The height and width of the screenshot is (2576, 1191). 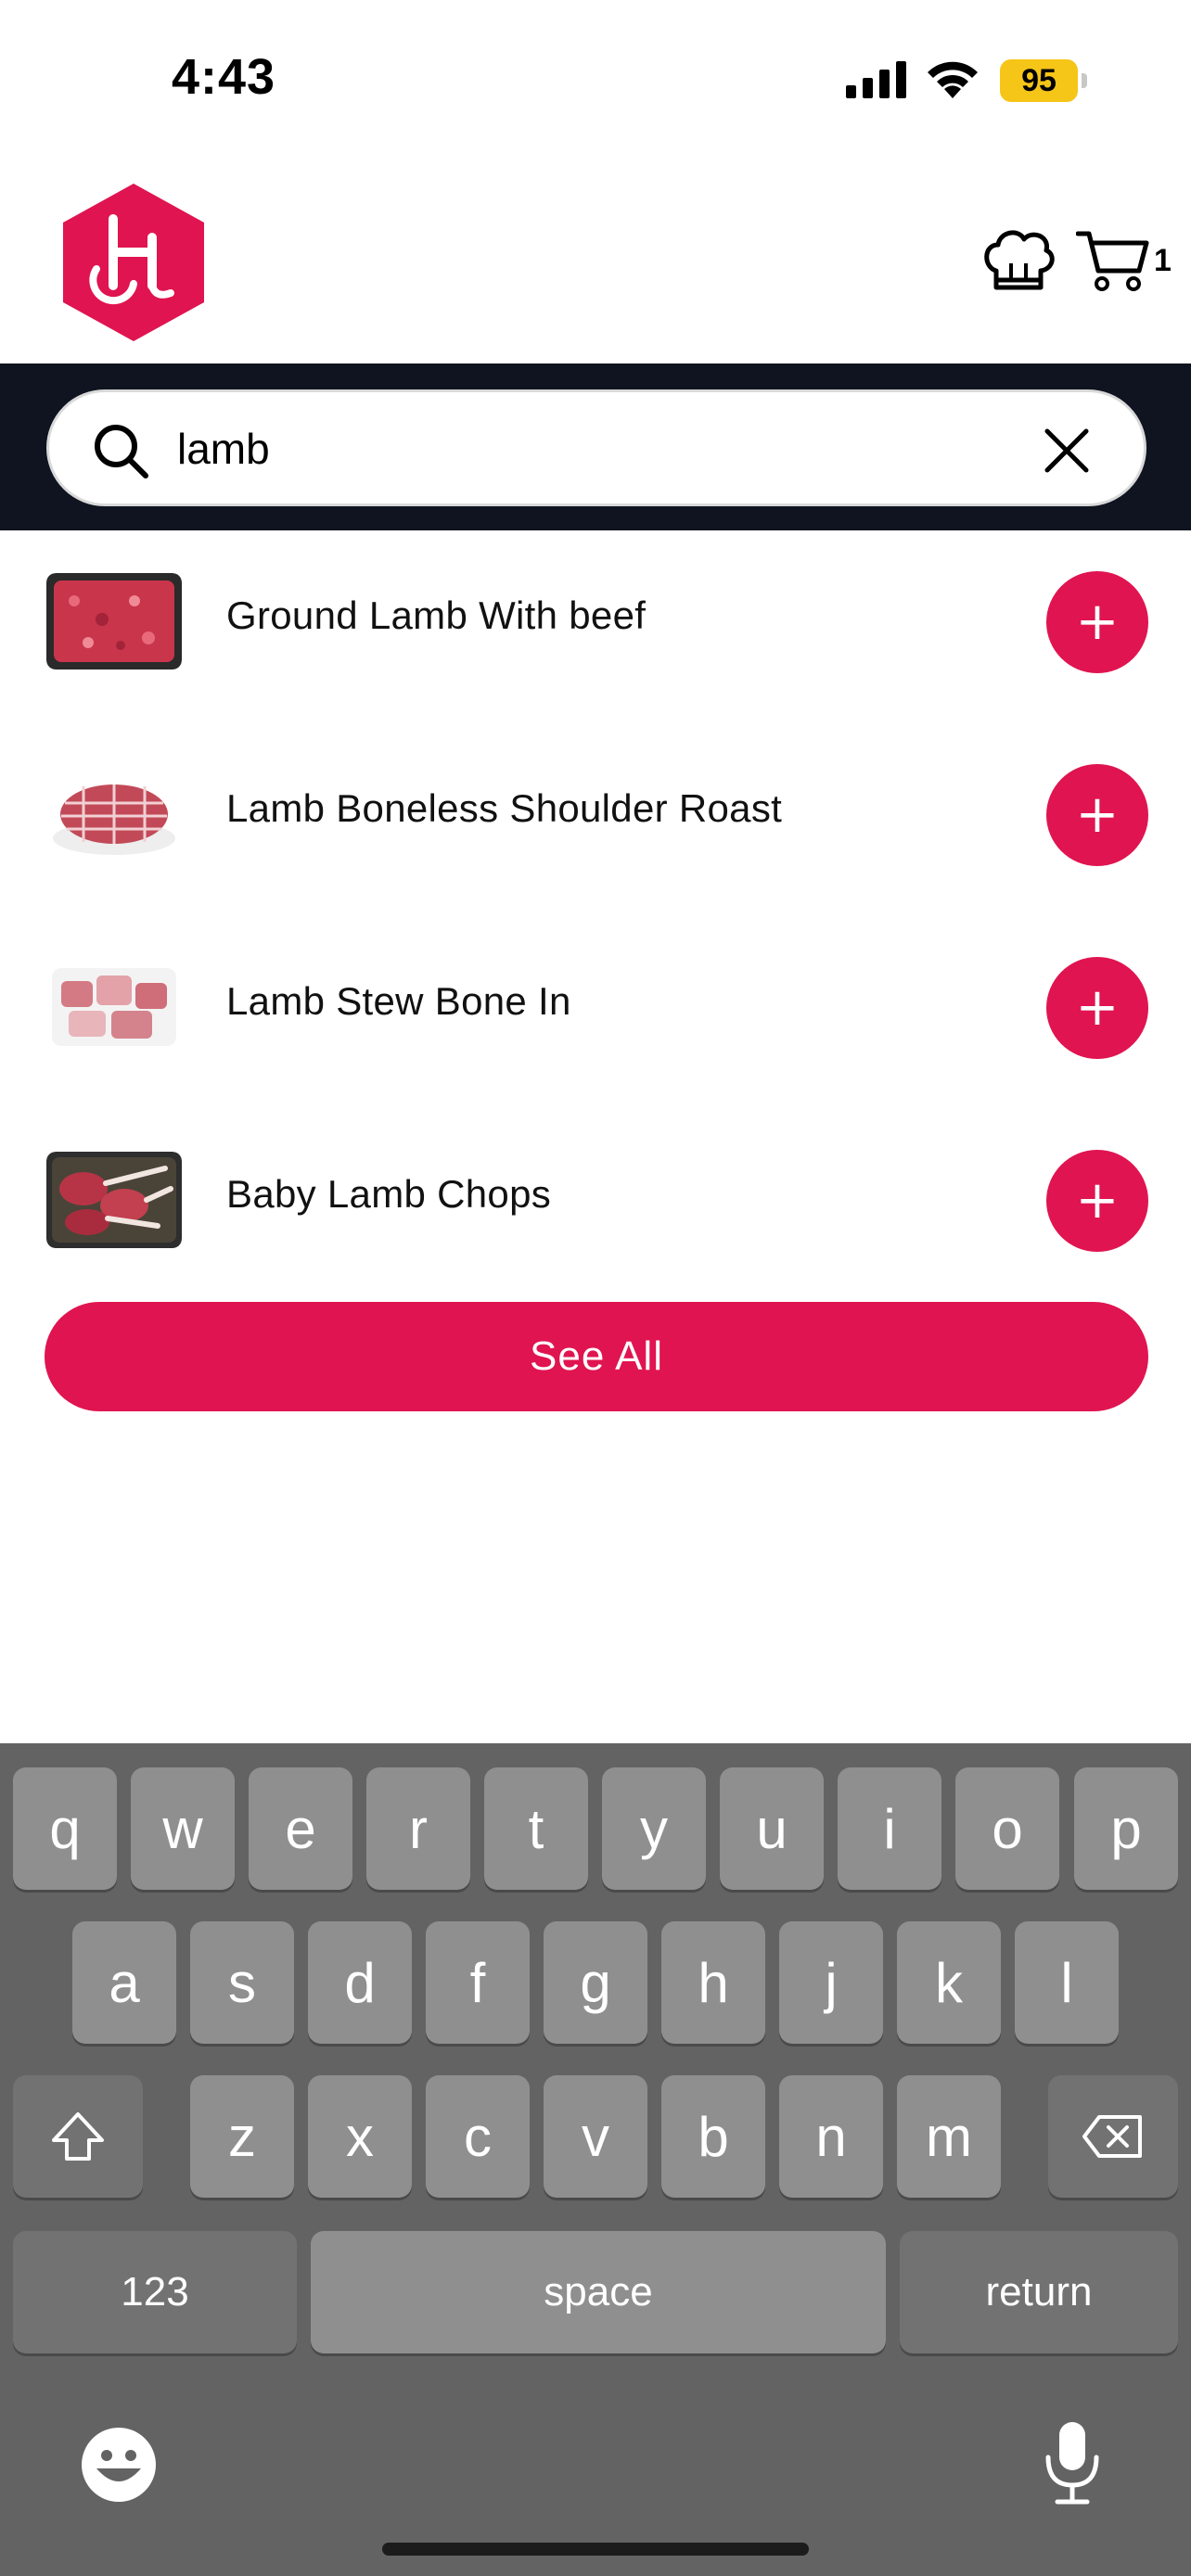 I want to click on key-y: y, so click(x=654, y=1828).